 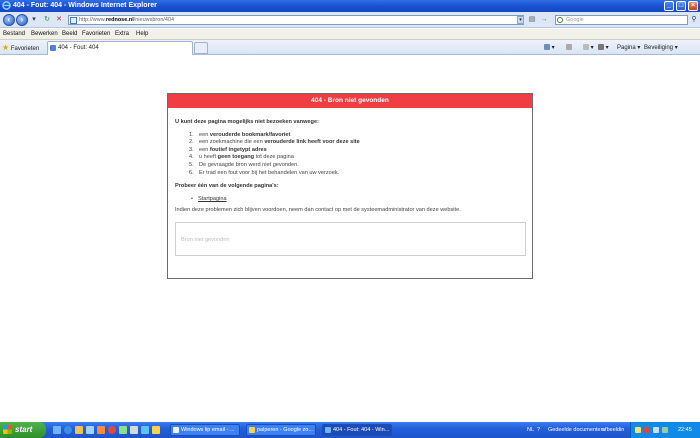 I want to click on home-button: ▾, so click(x=549, y=48).